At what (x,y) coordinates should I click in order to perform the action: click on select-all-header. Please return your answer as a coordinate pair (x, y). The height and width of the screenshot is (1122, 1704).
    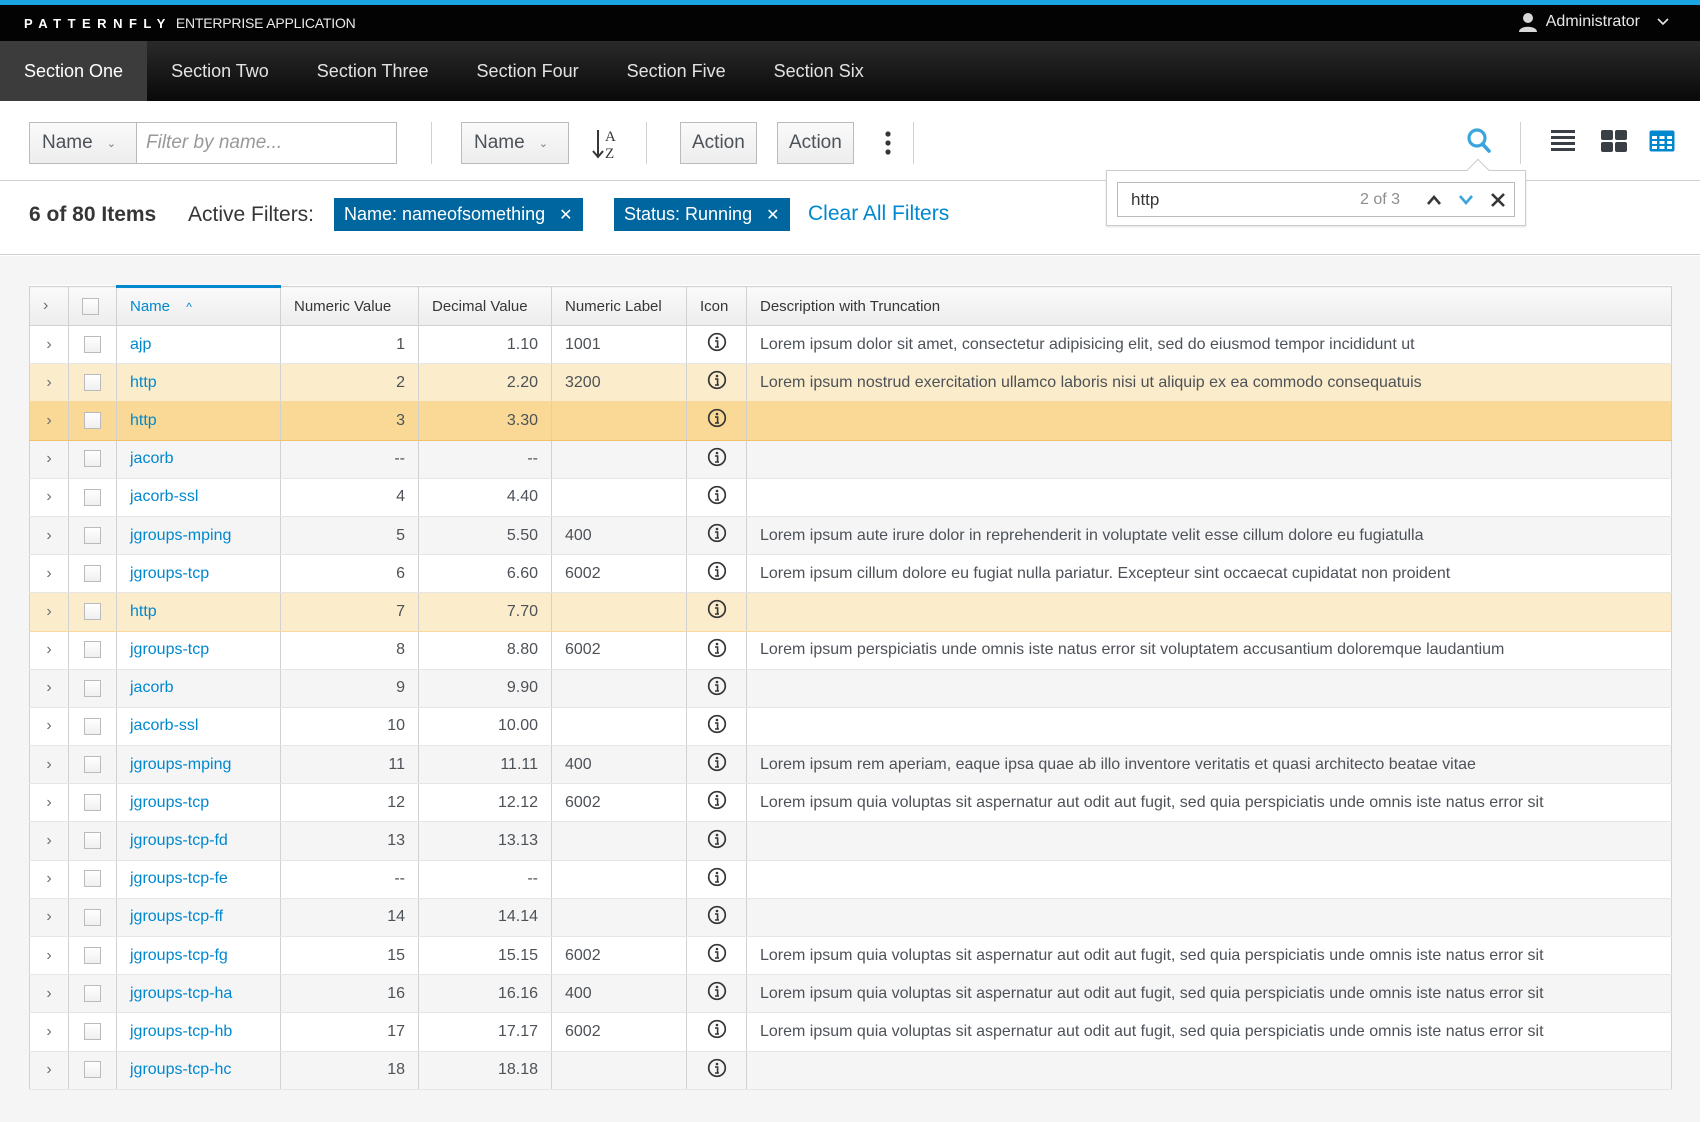
    Looking at the image, I should click on (92, 306).